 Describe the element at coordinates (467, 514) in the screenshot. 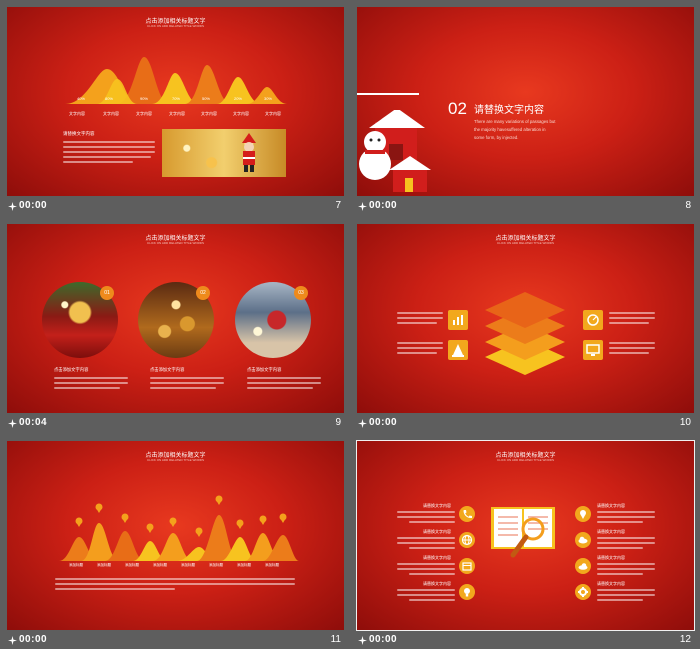

I see `phone-icon` at that location.